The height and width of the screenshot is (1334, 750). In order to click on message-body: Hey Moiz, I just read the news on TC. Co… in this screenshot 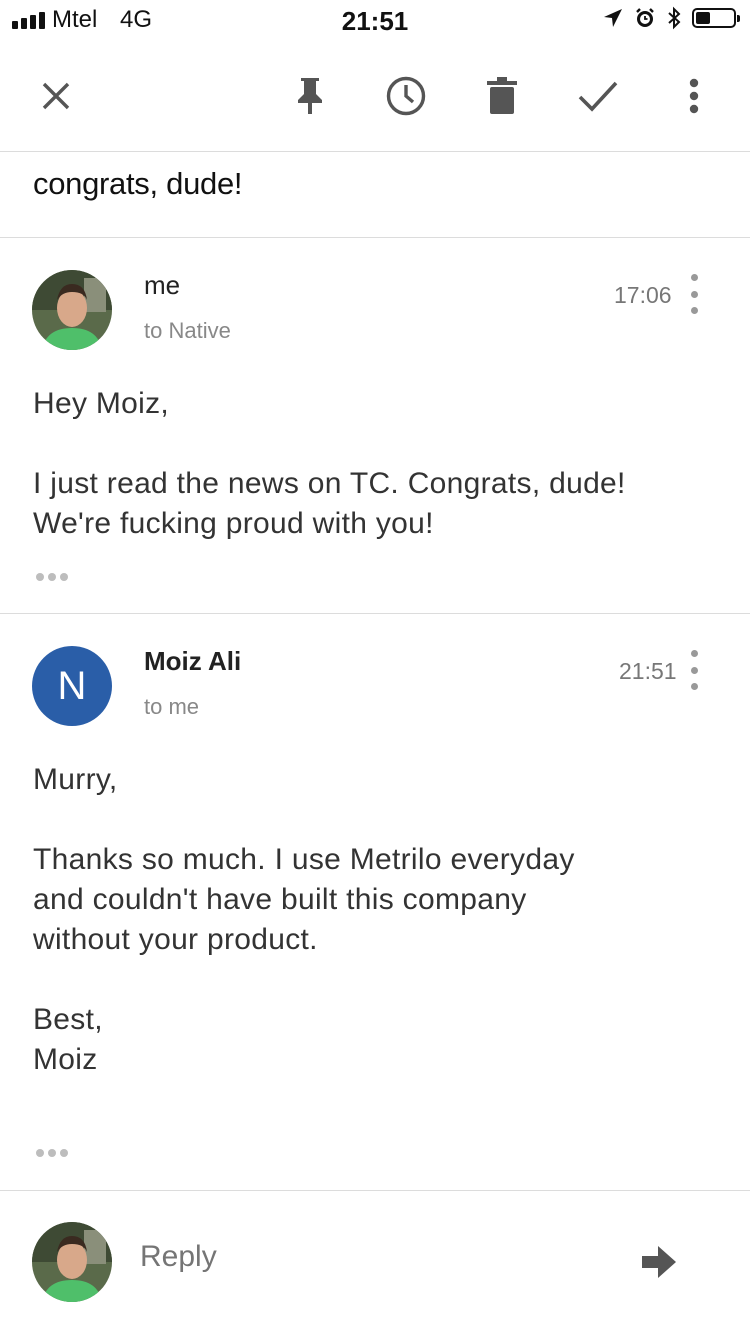, I will do `click(329, 463)`.